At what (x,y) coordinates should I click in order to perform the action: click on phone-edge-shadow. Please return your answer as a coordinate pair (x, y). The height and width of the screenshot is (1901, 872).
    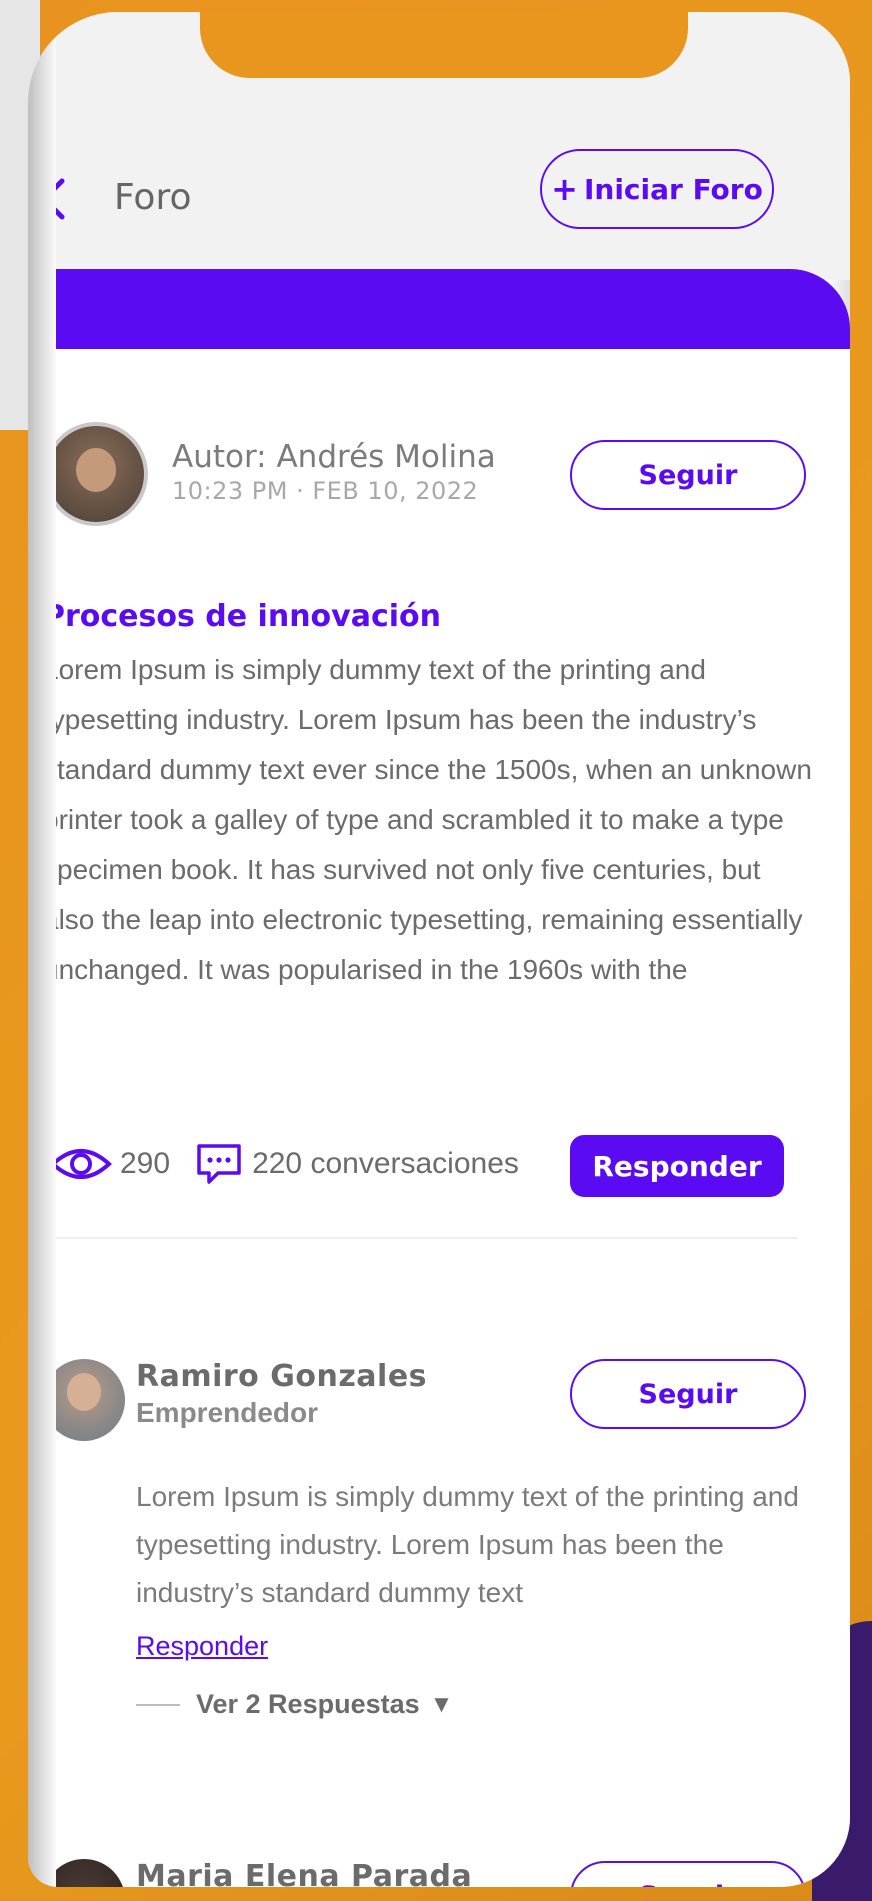
    Looking at the image, I should click on (42, 949).